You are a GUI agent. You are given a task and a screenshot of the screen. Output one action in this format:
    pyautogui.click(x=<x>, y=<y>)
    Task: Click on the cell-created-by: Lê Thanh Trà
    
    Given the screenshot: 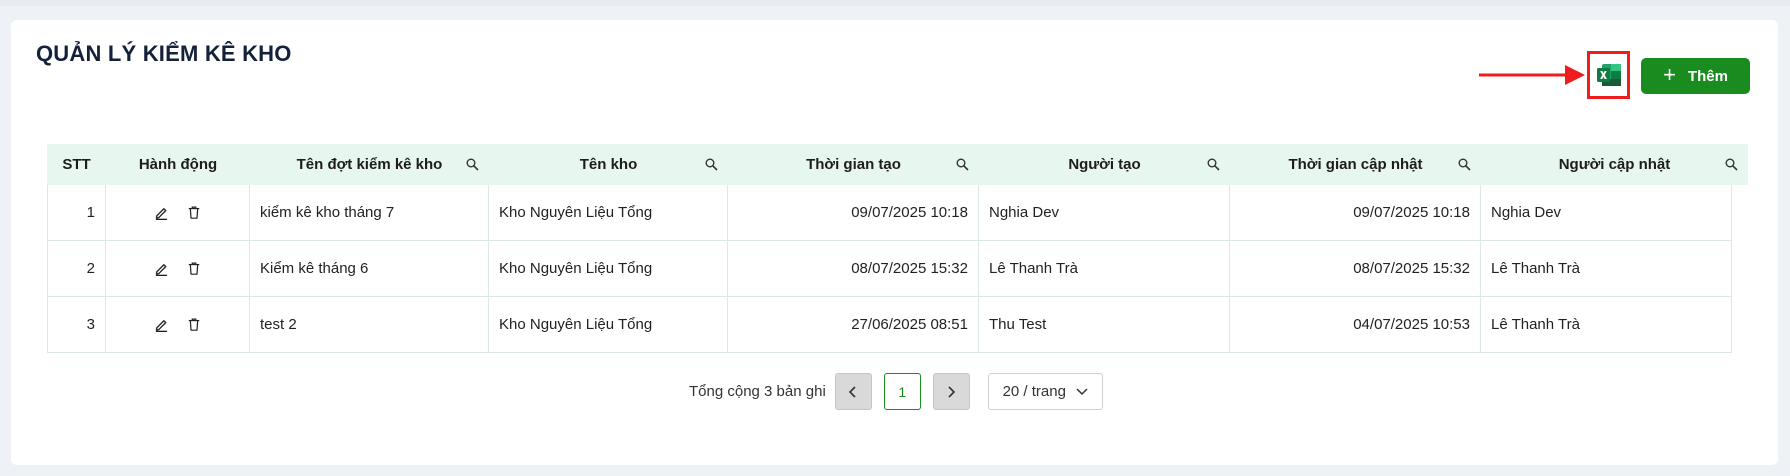 What is the action you would take?
    pyautogui.click(x=1104, y=268)
    